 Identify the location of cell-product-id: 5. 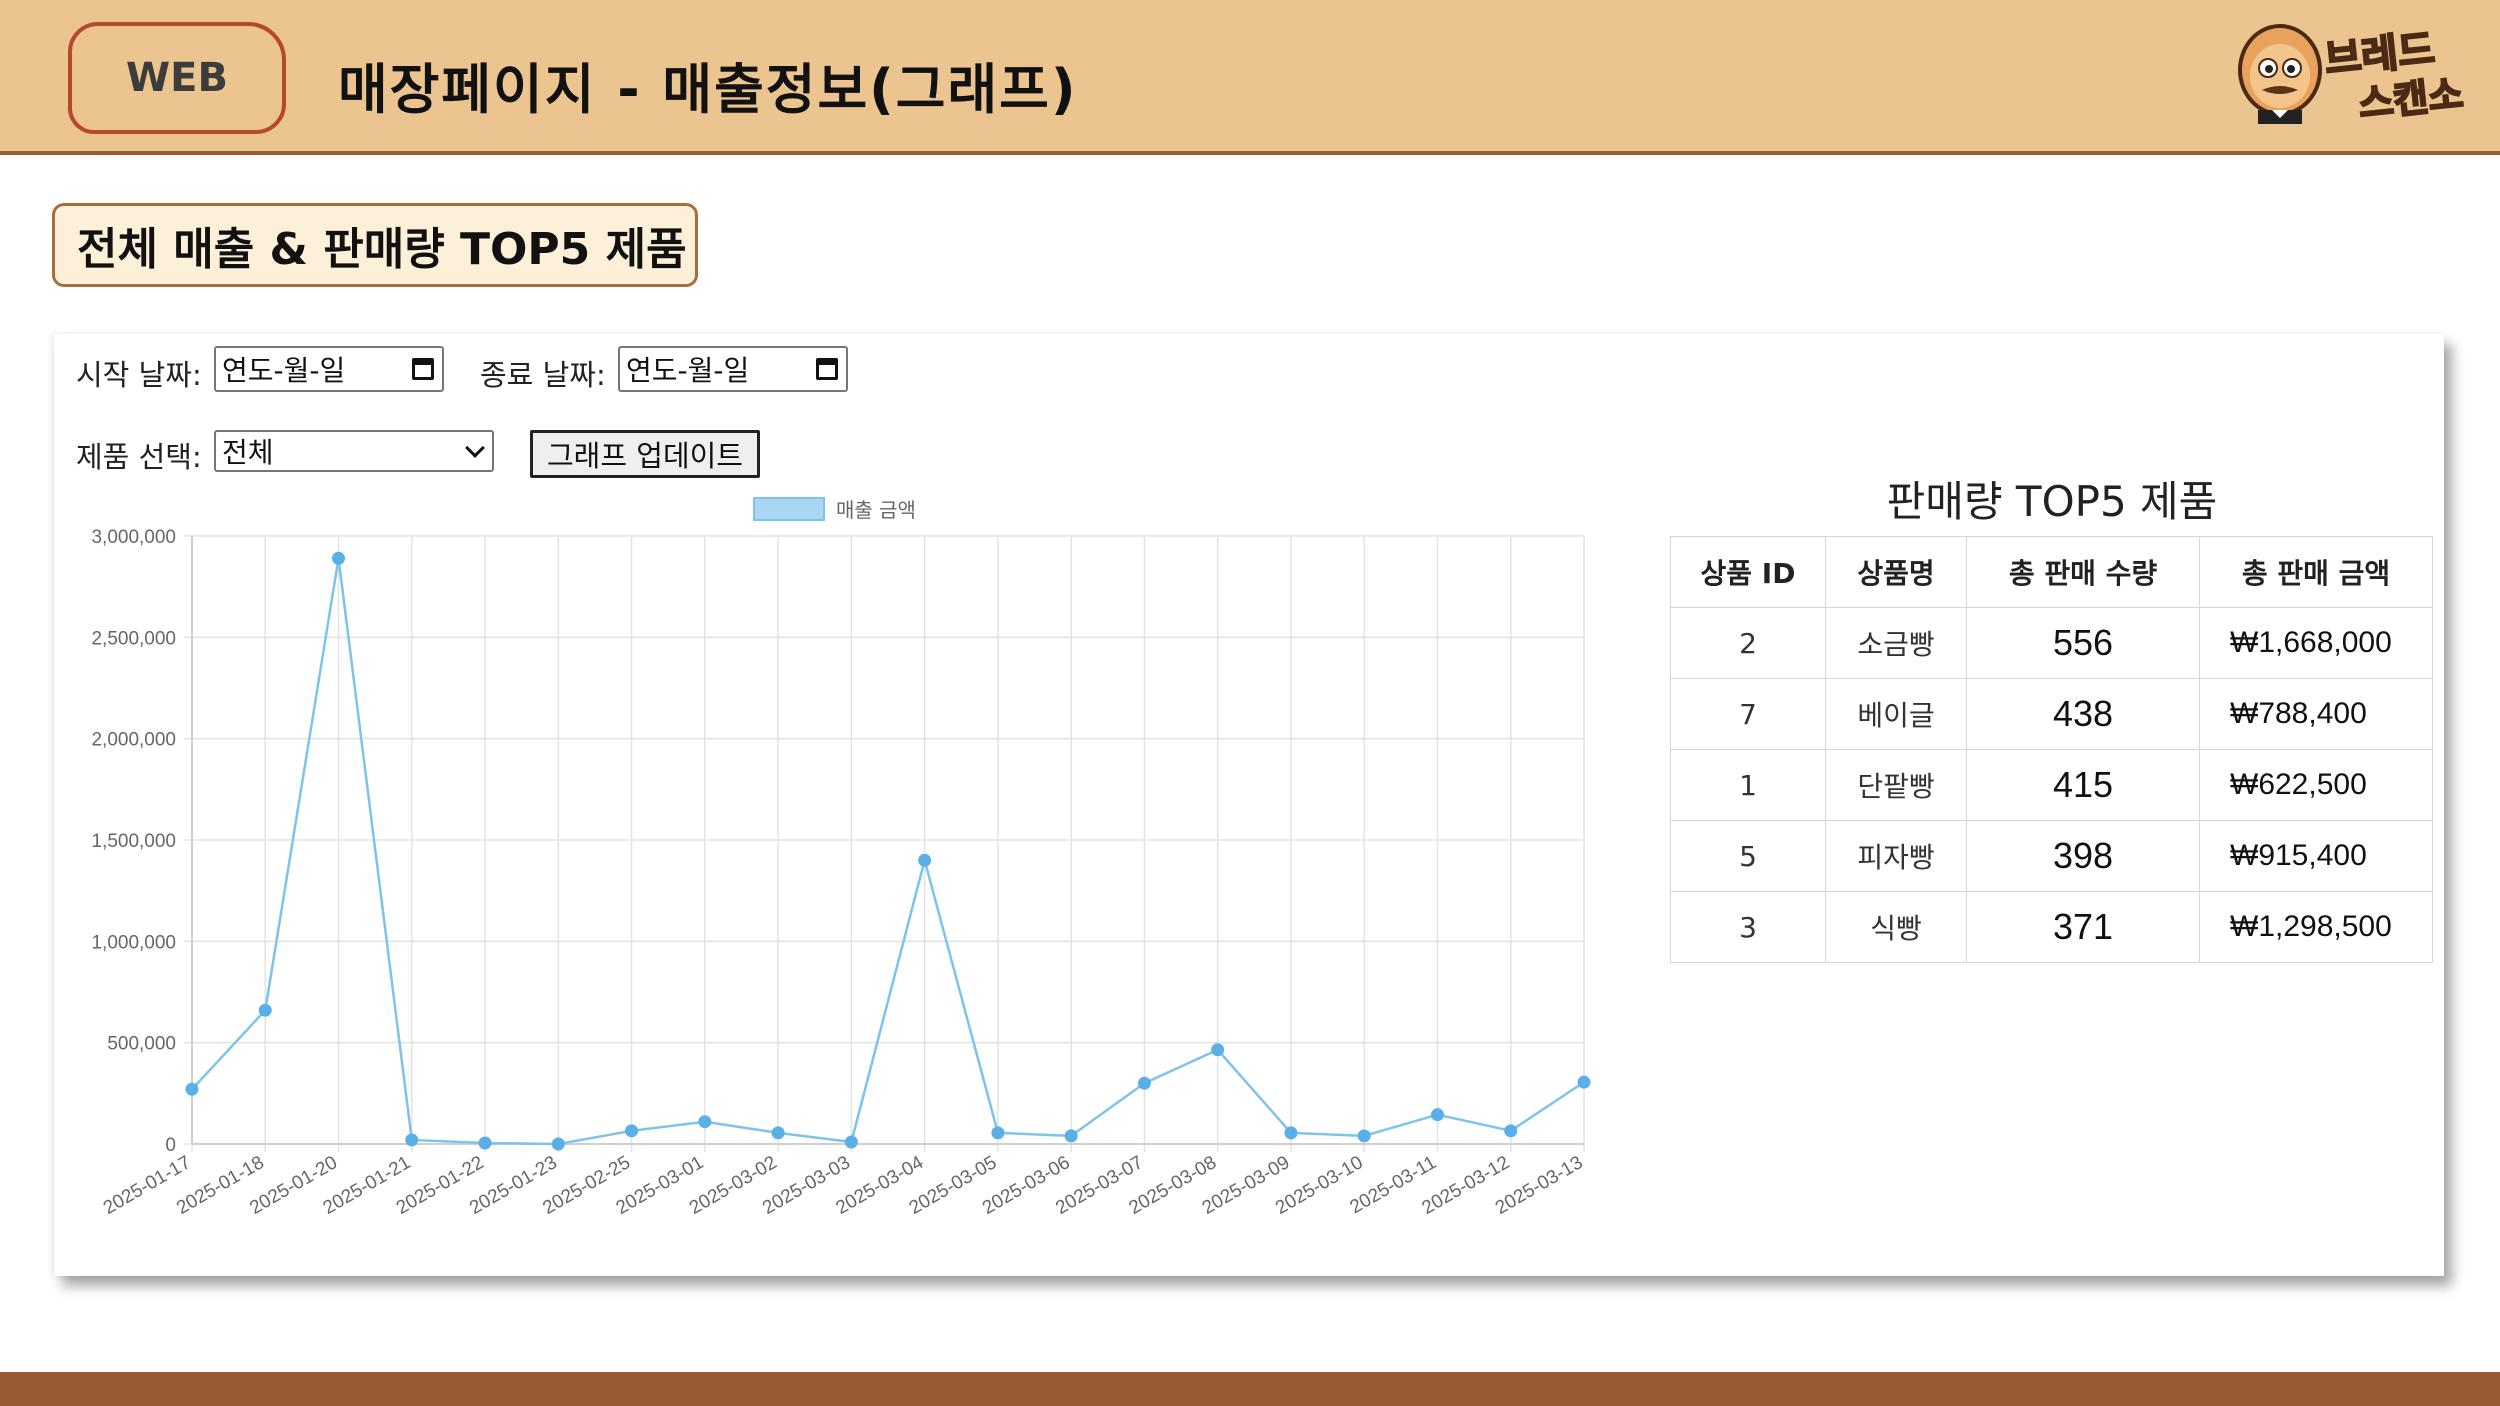
(1748, 856).